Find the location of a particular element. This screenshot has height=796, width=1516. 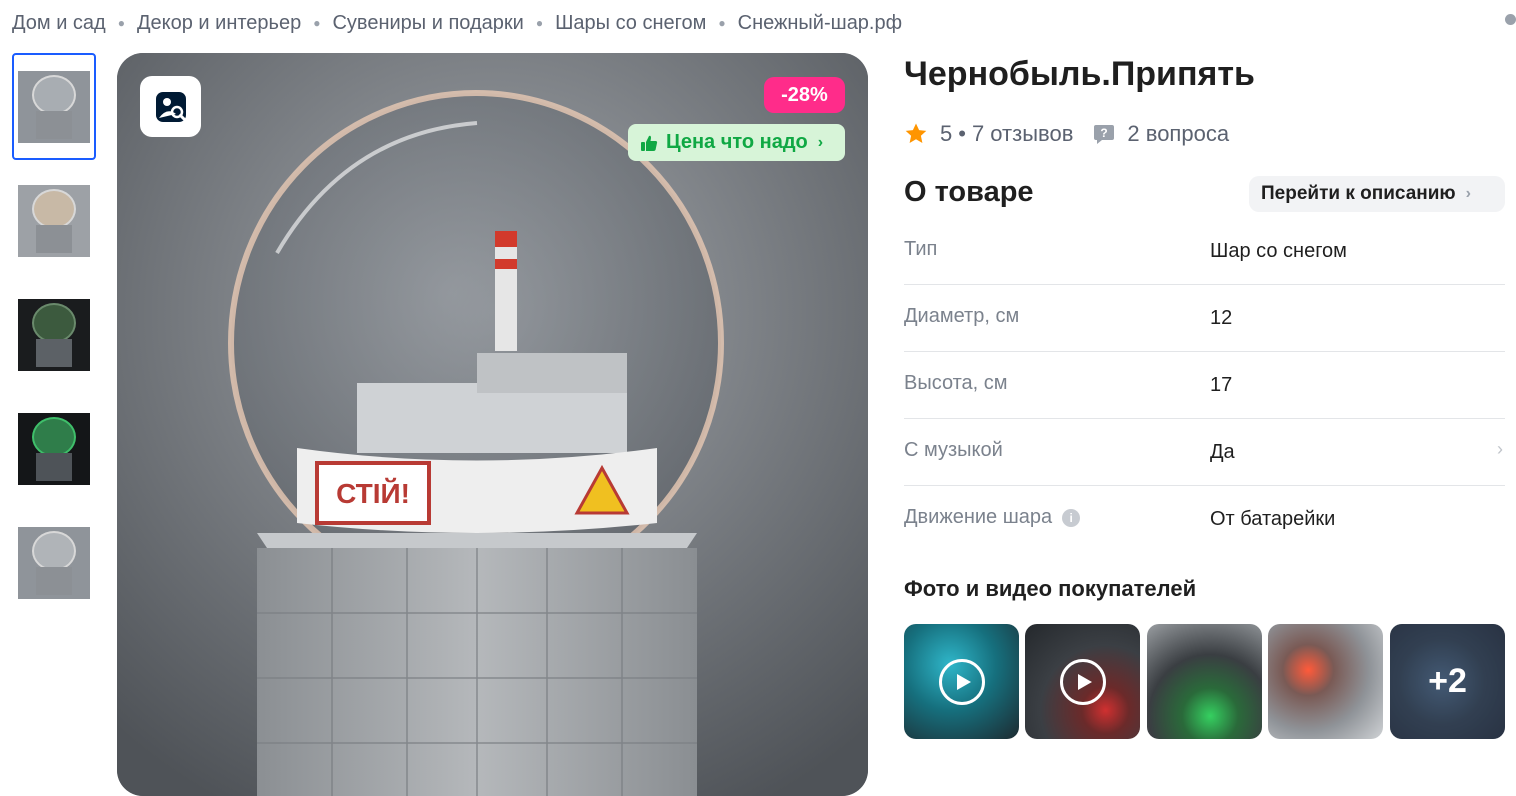

price-badge-label: Цена что надо is located at coordinates (737, 142).